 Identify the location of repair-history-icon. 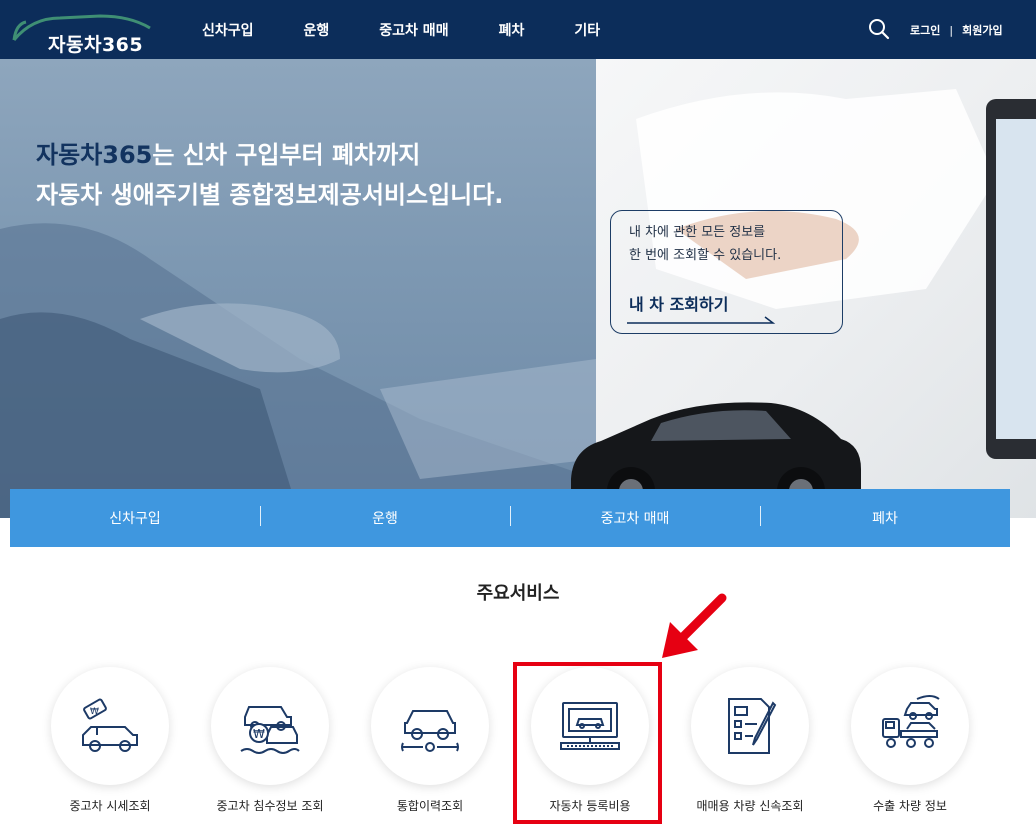
(430, 731).